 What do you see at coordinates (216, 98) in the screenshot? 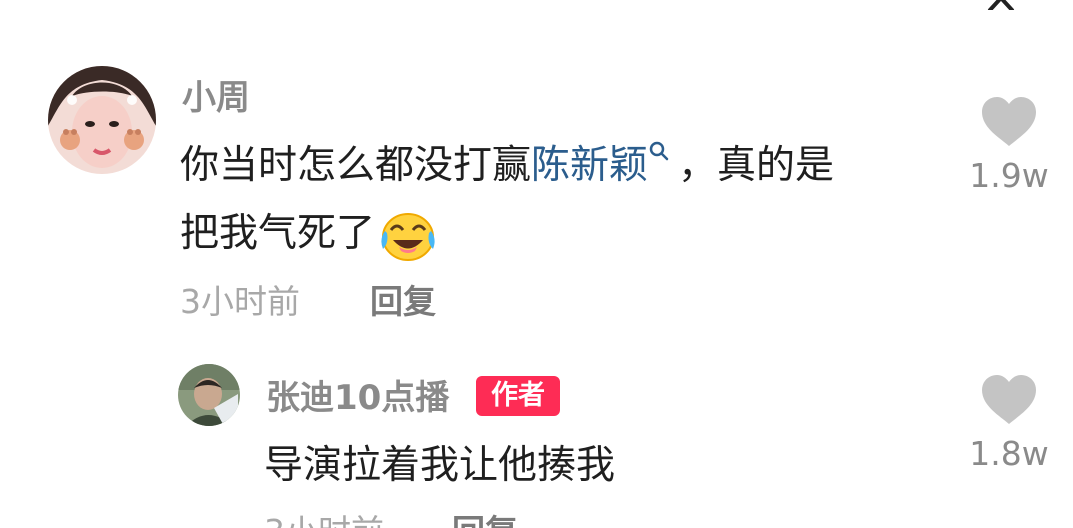
I see `comment-username: 小周` at bounding box center [216, 98].